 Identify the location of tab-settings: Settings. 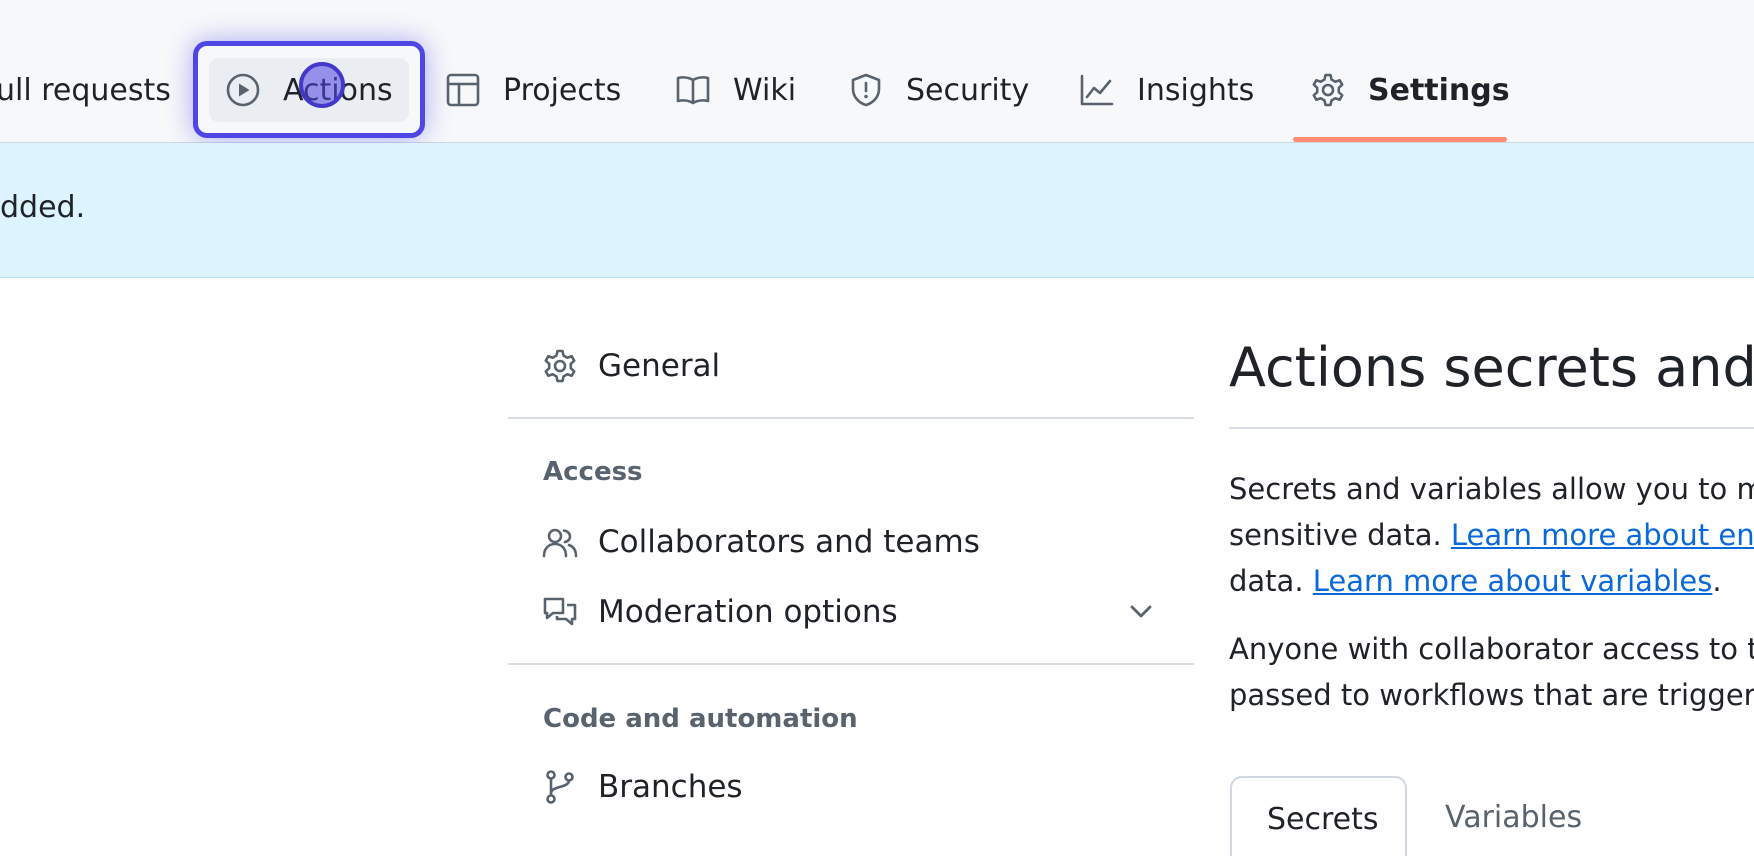
(1410, 90).